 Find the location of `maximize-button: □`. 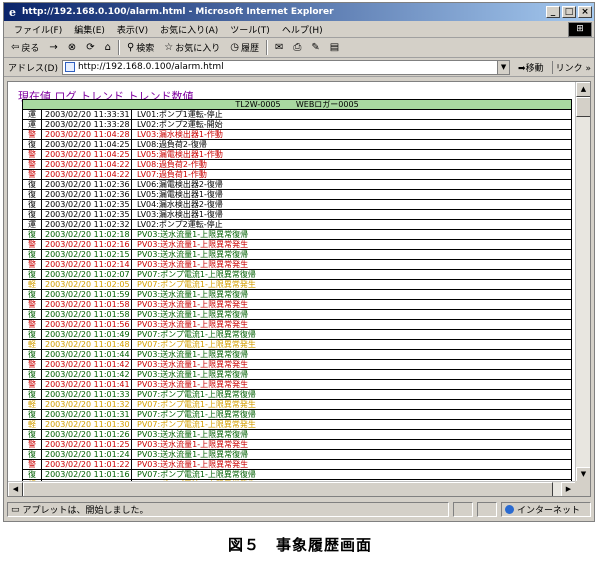

maximize-button: □ is located at coordinates (569, 12).